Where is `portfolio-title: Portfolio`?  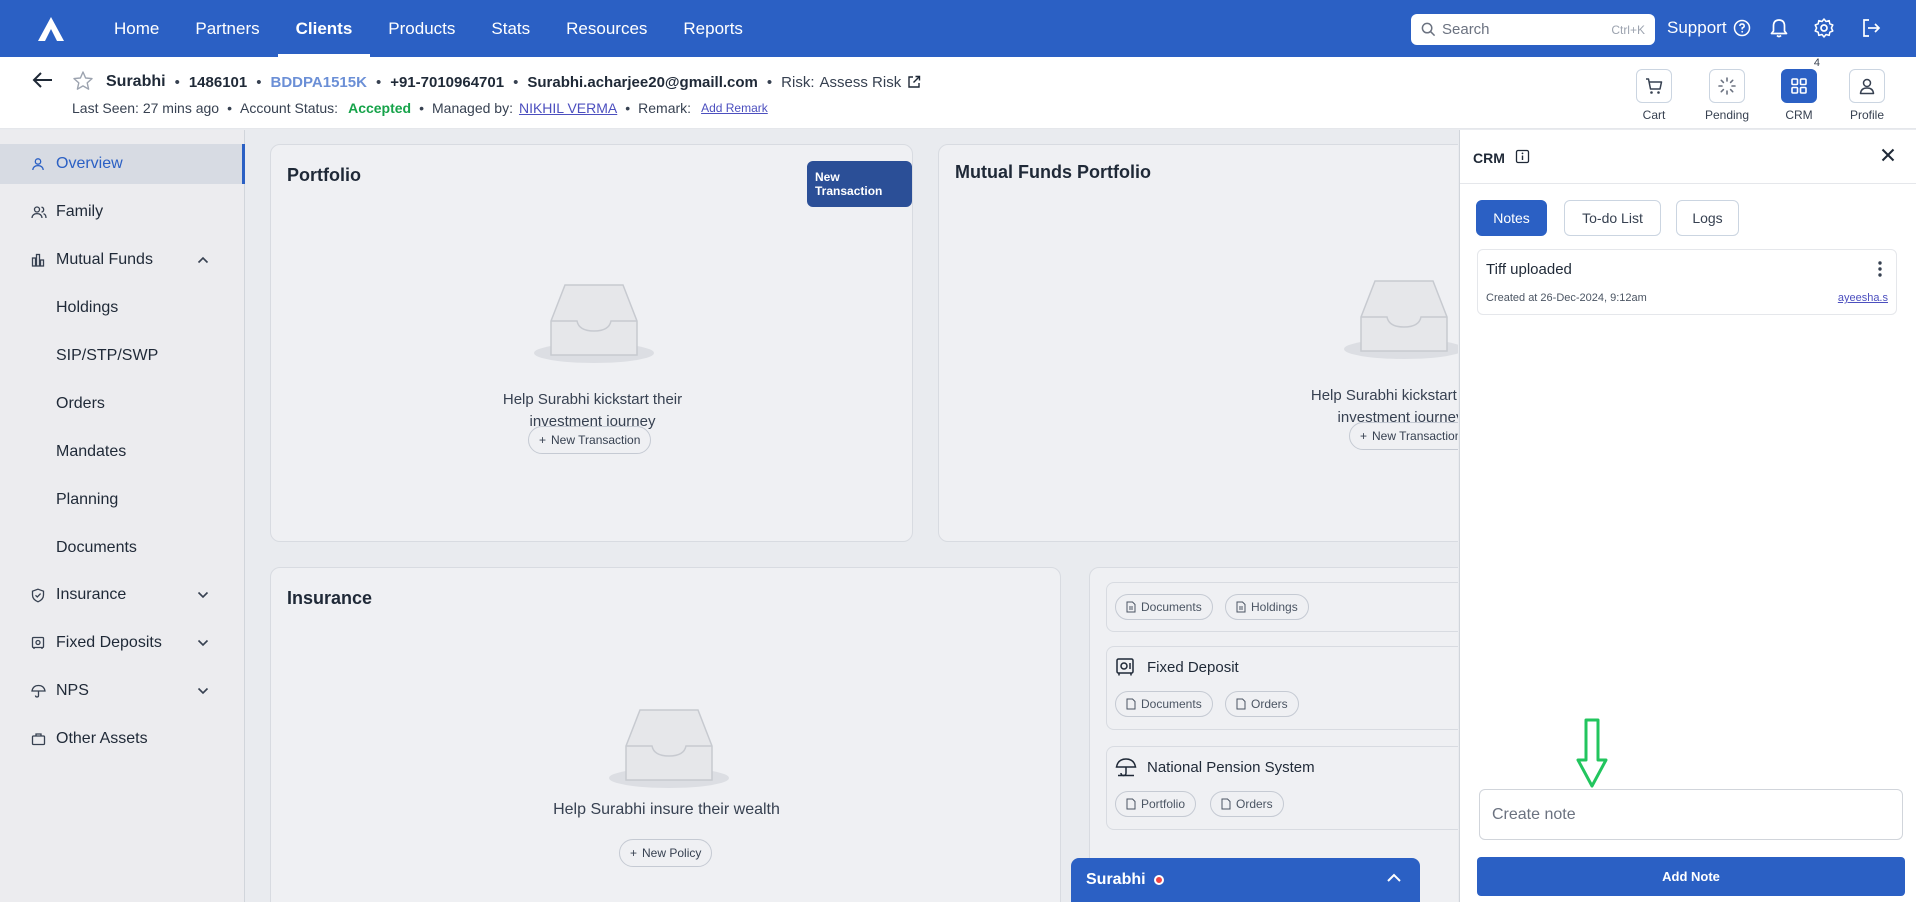
portfolio-title: Portfolio is located at coordinates (324, 175).